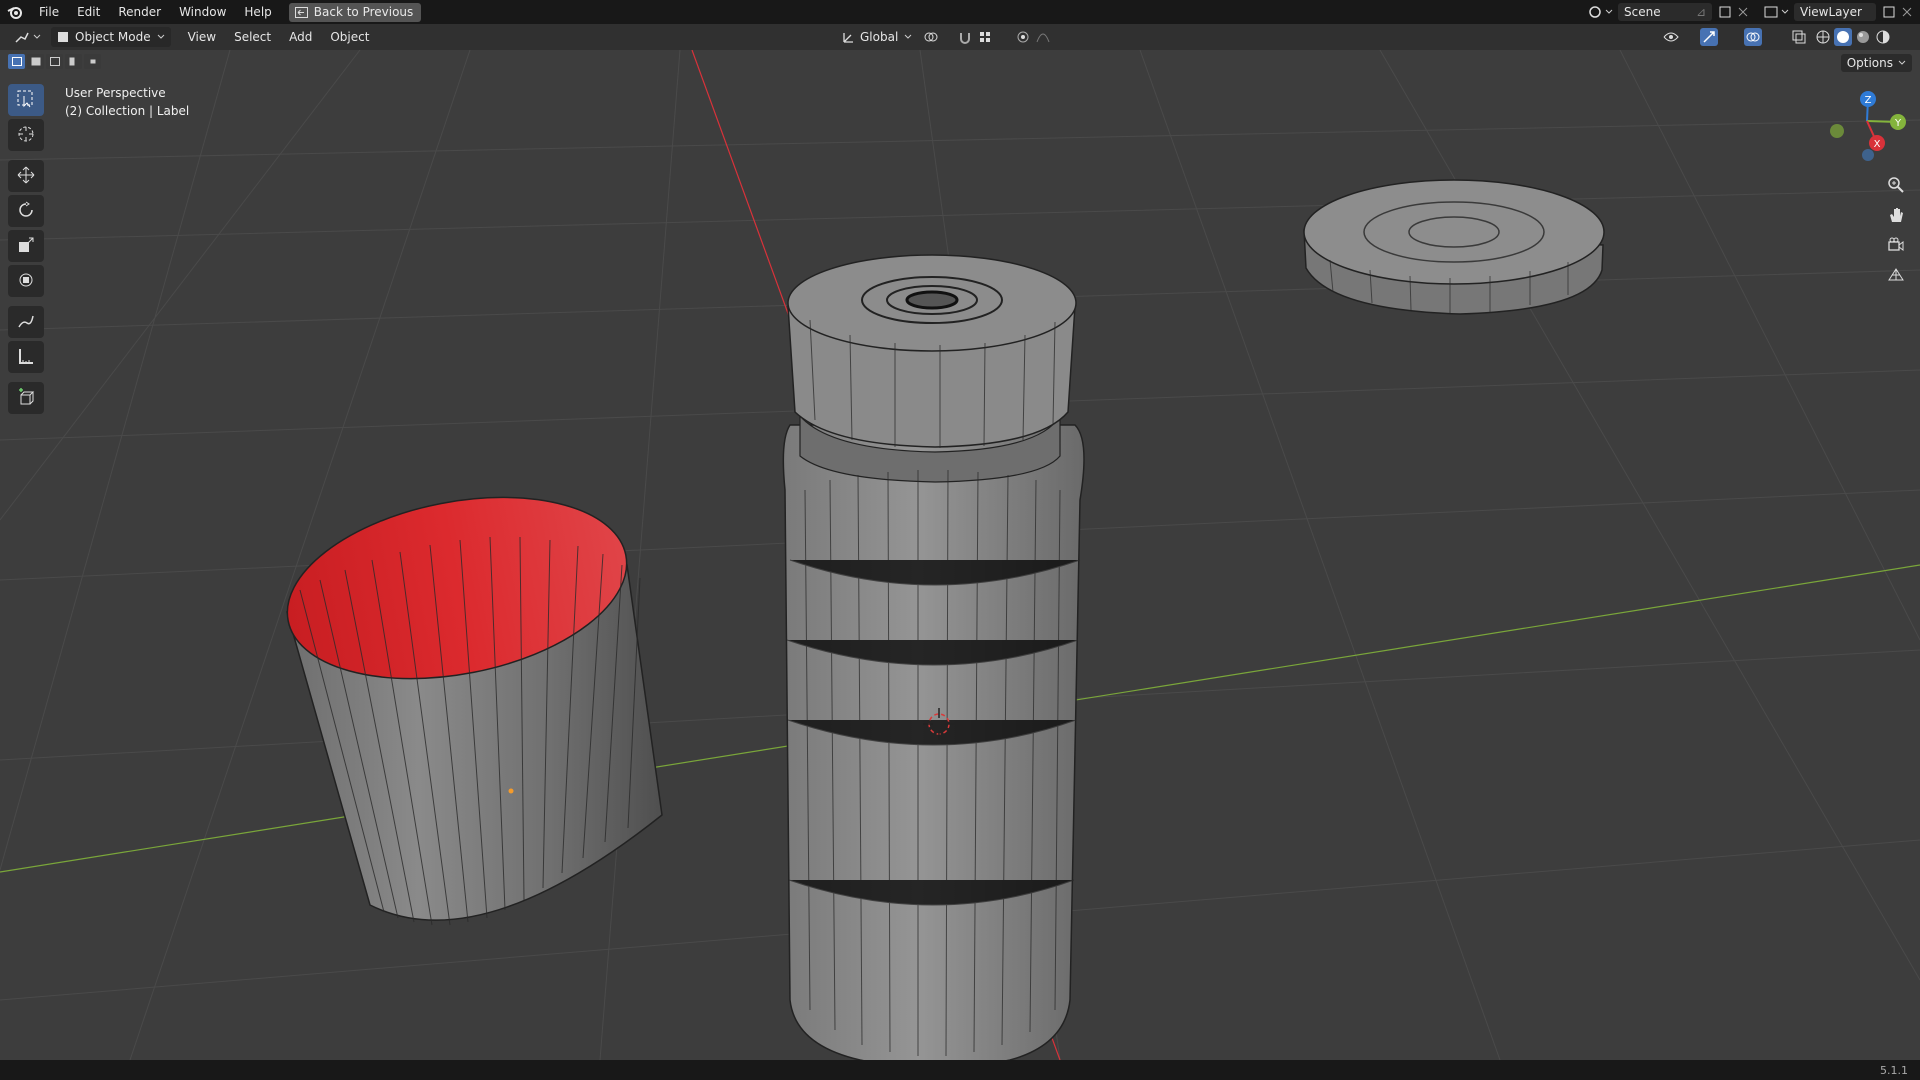 The image size is (1920, 1080). I want to click on navigation-gizmo: Z Y X, so click(1868, 126).